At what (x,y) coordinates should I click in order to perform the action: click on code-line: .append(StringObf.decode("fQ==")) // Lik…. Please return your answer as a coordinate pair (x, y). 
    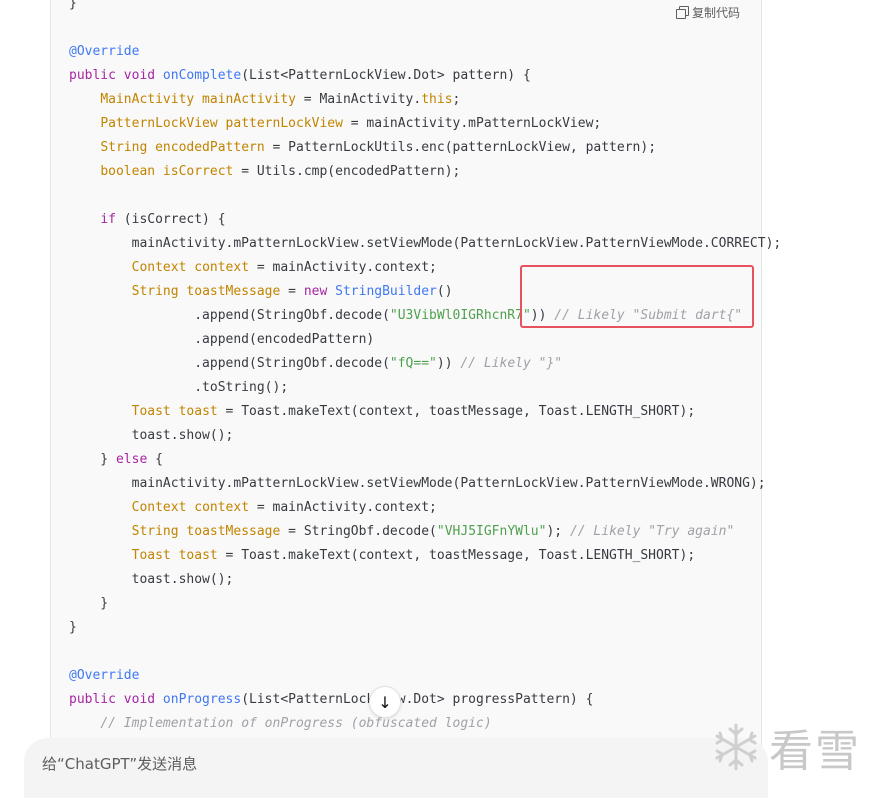
    Looking at the image, I should click on (316, 363).